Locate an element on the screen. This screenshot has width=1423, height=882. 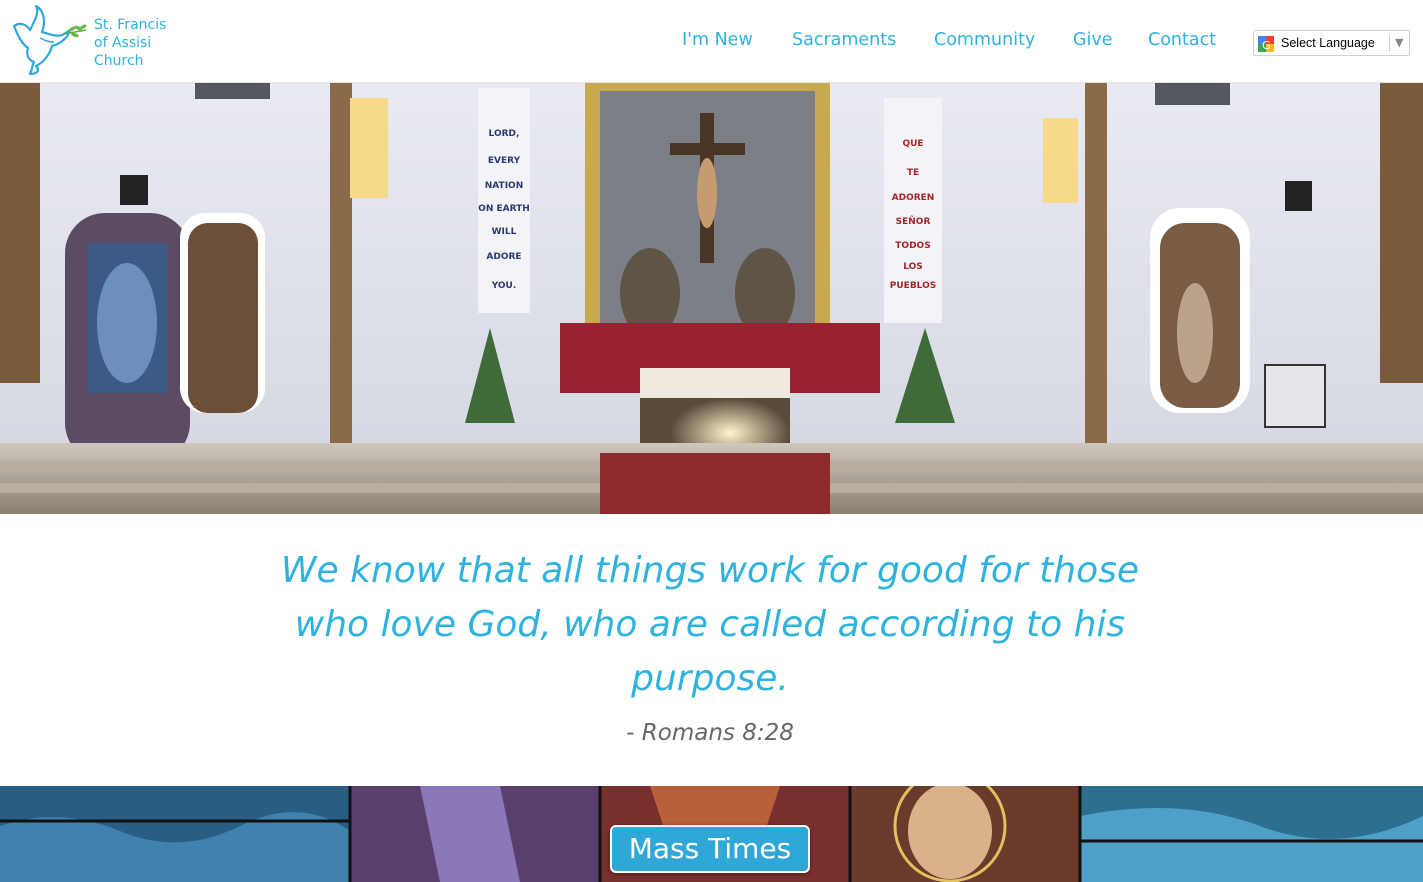
site-name: St. Francis of Assisi Church is located at coordinates (130, 43).